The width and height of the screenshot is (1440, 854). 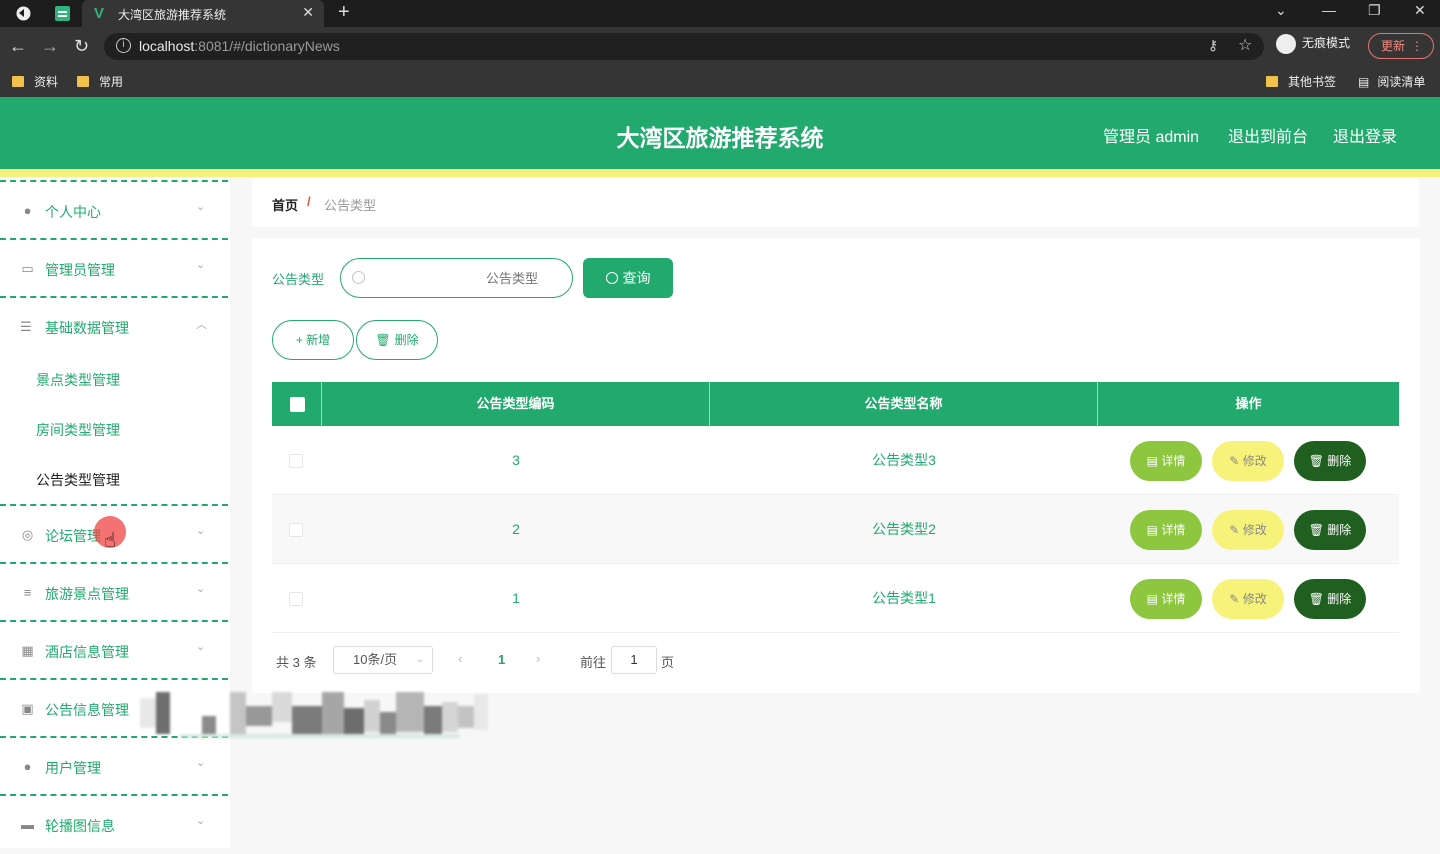 What do you see at coordinates (123, 45) in the screenshot?
I see `site-info-icon: i` at bounding box center [123, 45].